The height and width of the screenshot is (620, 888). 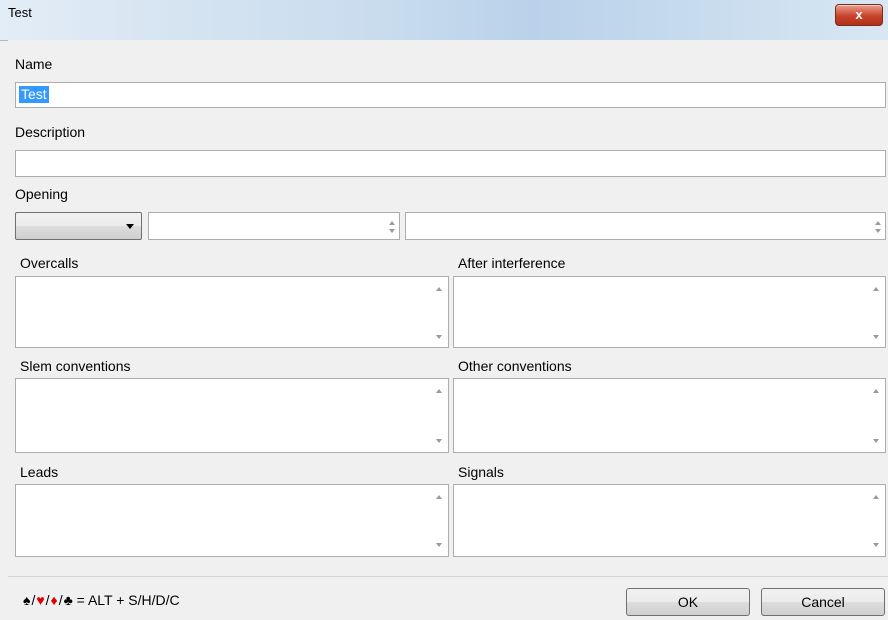 I want to click on opening-dropdown, so click(x=78, y=226).